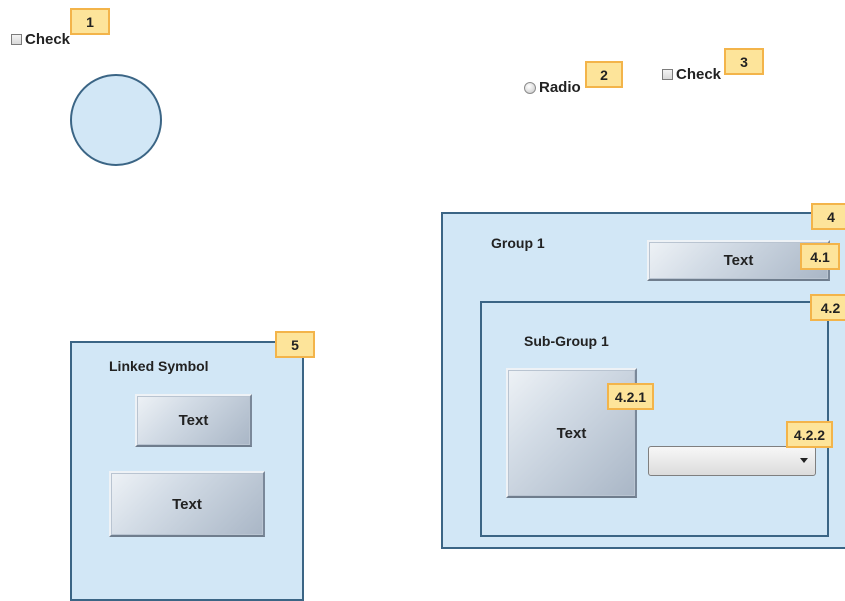  I want to click on badge-3: 3, so click(744, 61).